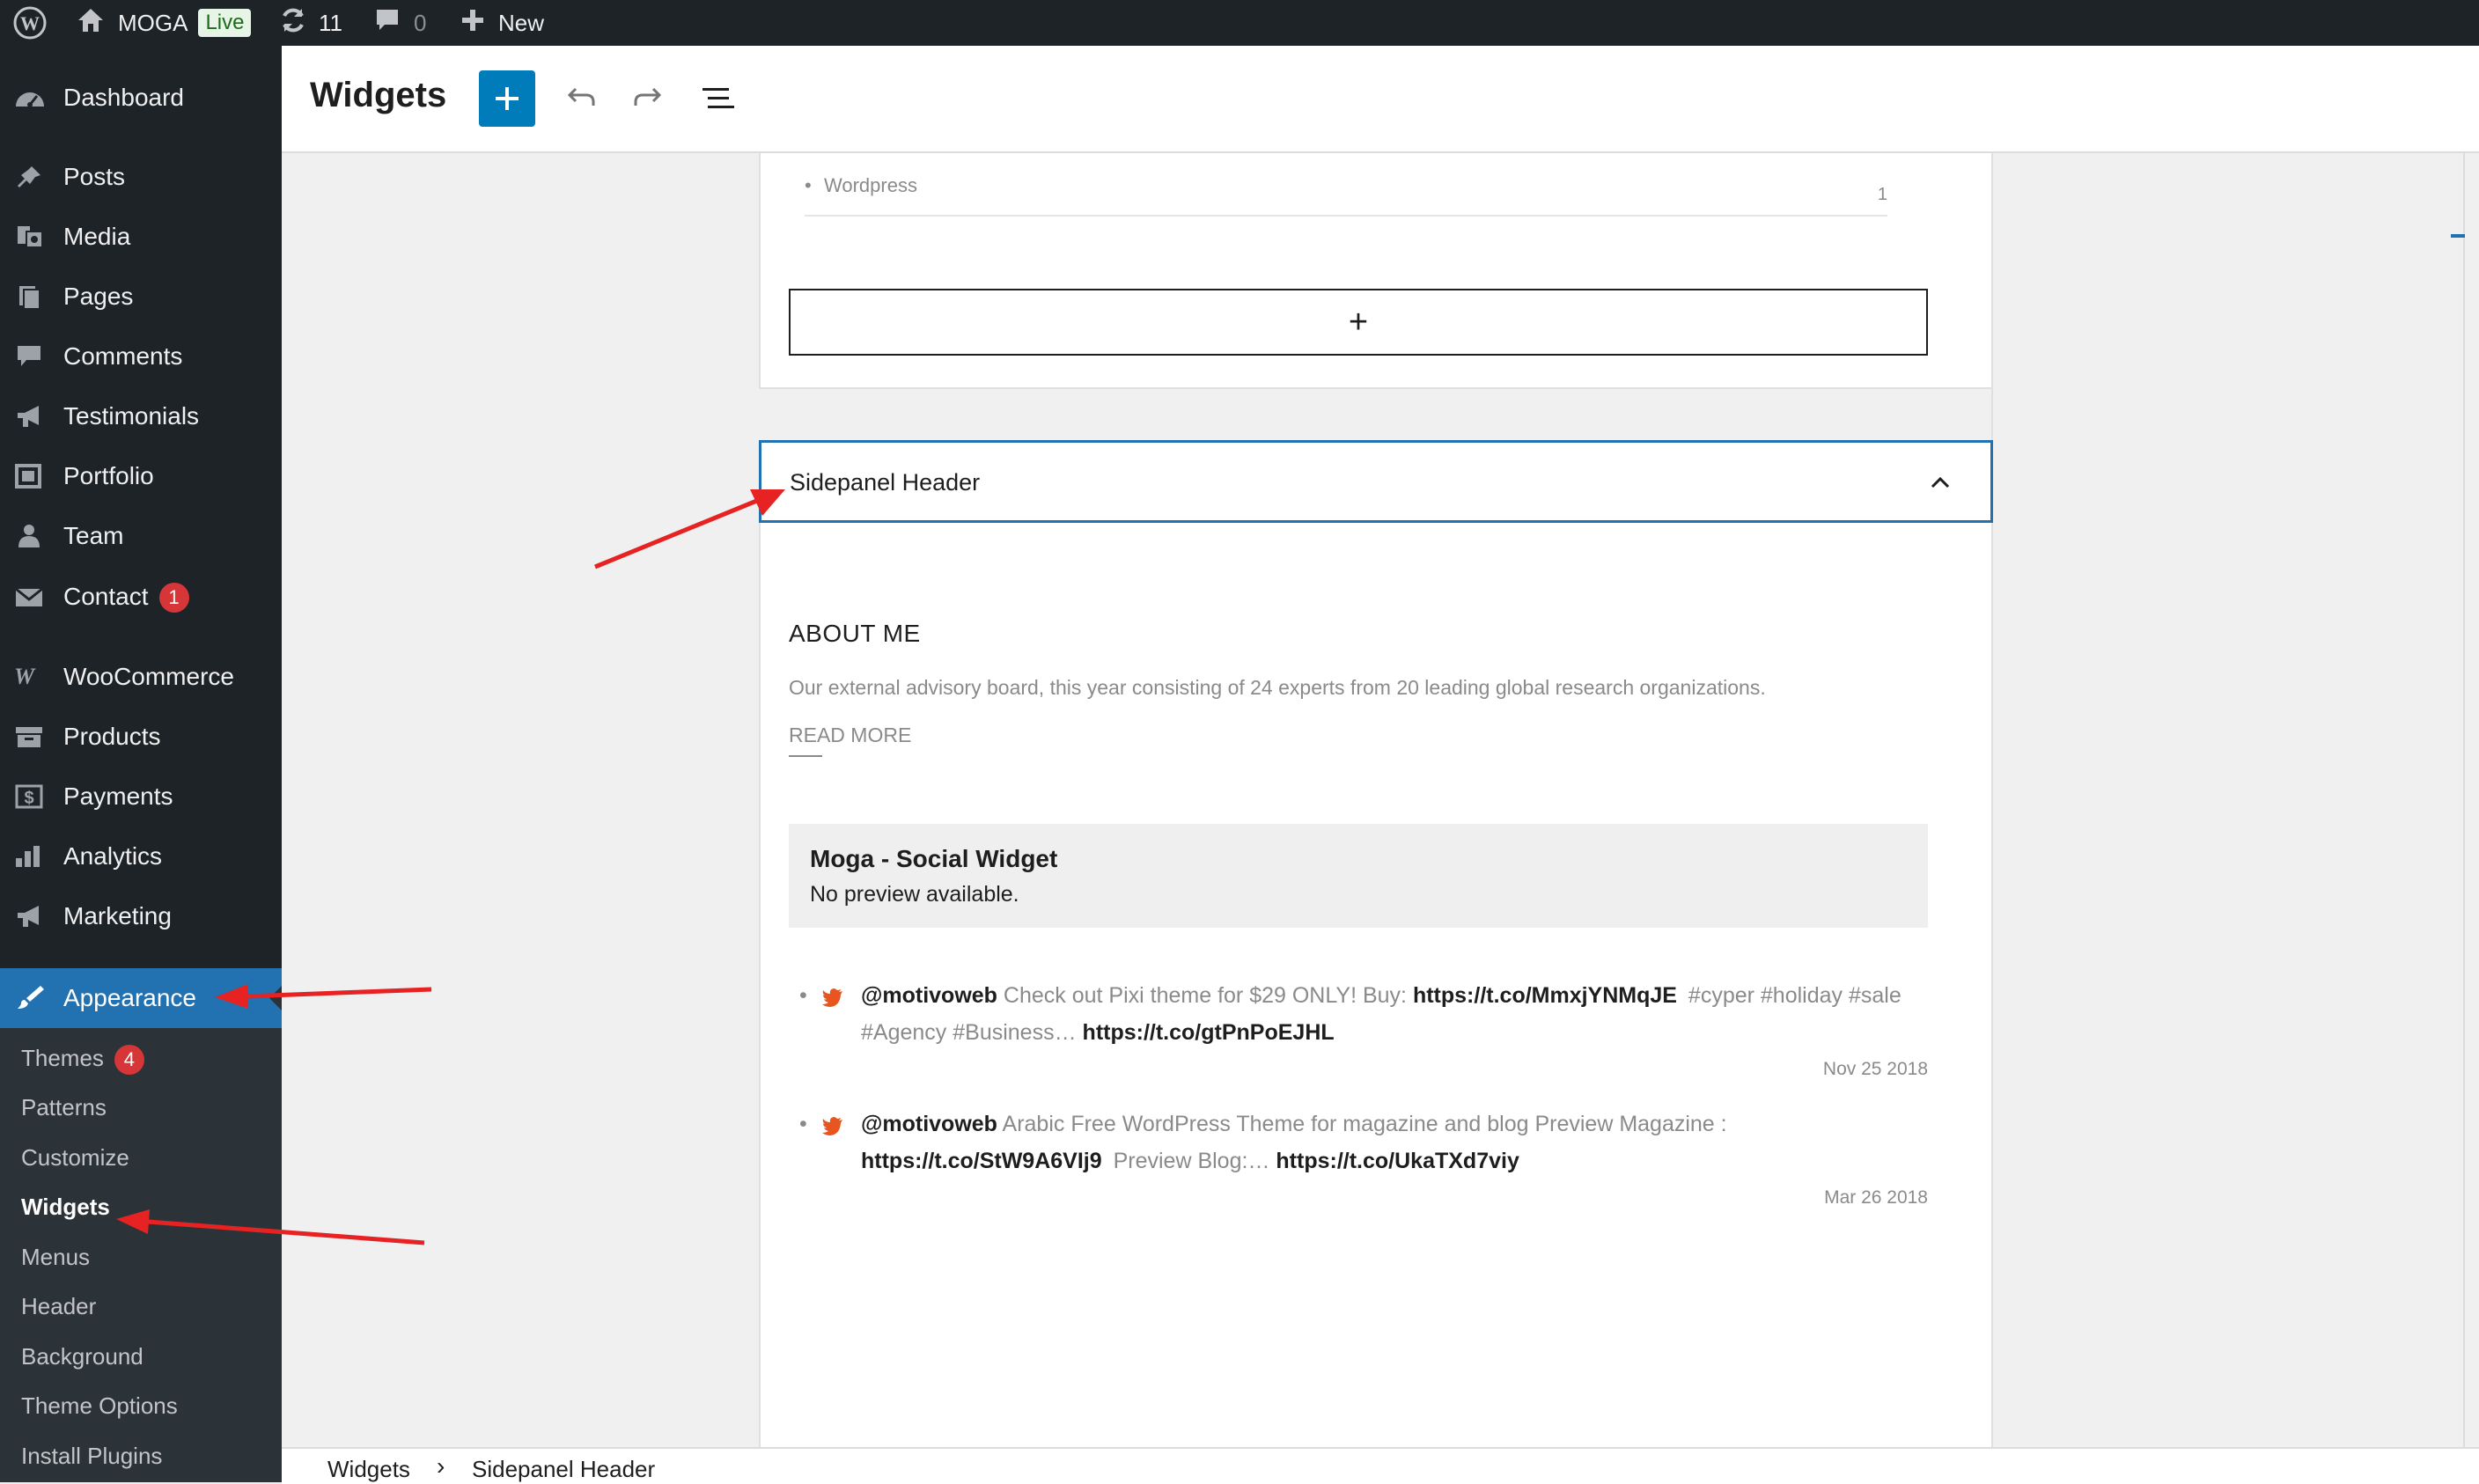 The width and height of the screenshot is (2479, 1484). I want to click on sidebar-item-dashboard: Dashboard, so click(141, 97).